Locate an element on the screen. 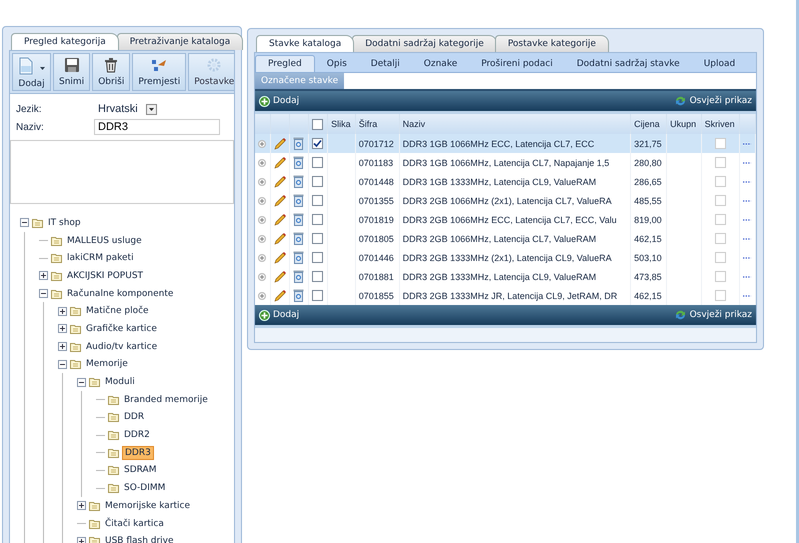 Image resolution: width=799 pixels, height=543 pixels. tab: Oznake is located at coordinates (441, 63).